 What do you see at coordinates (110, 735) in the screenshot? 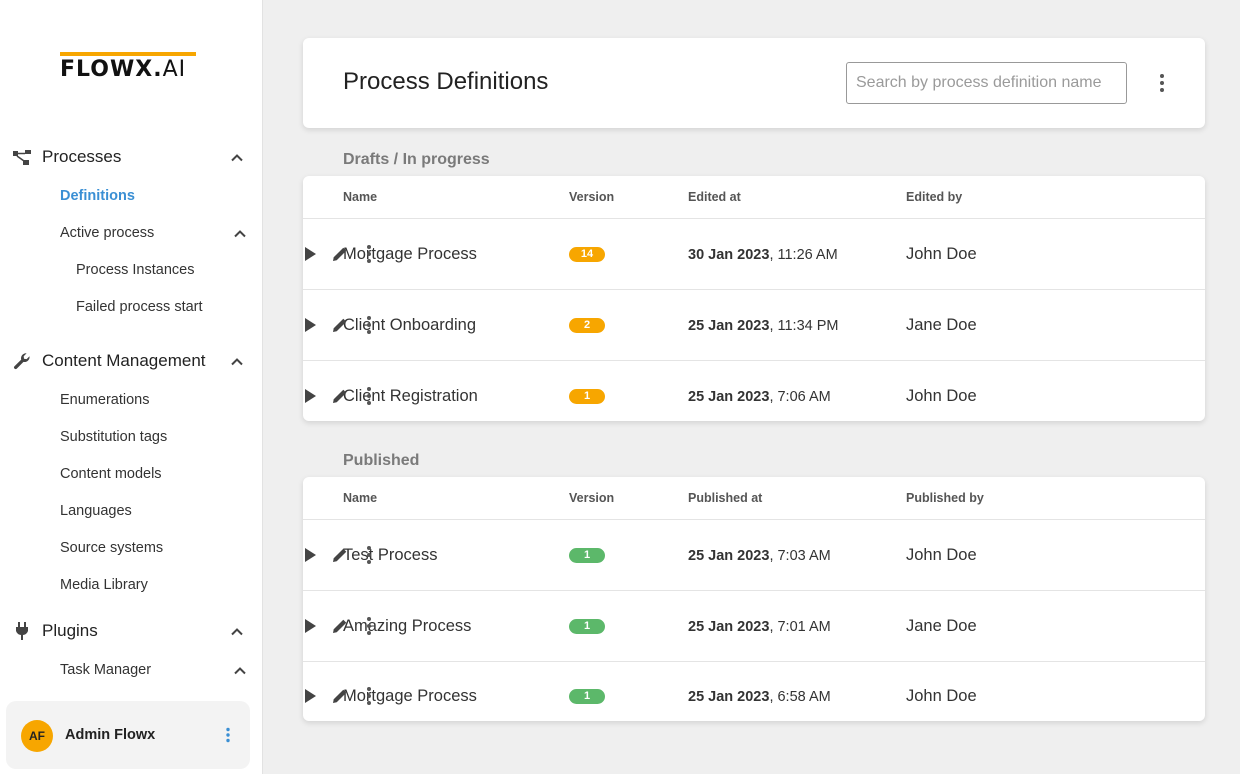
I see `user-name: Admin Flowx` at bounding box center [110, 735].